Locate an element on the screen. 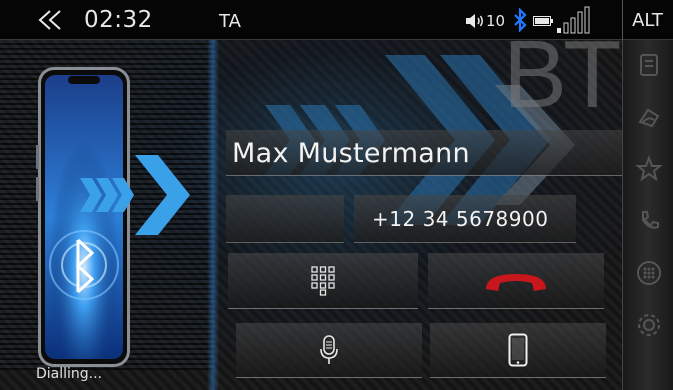 Image resolution: width=673 pixels, height=390 pixels. hangup-button is located at coordinates (516, 281).